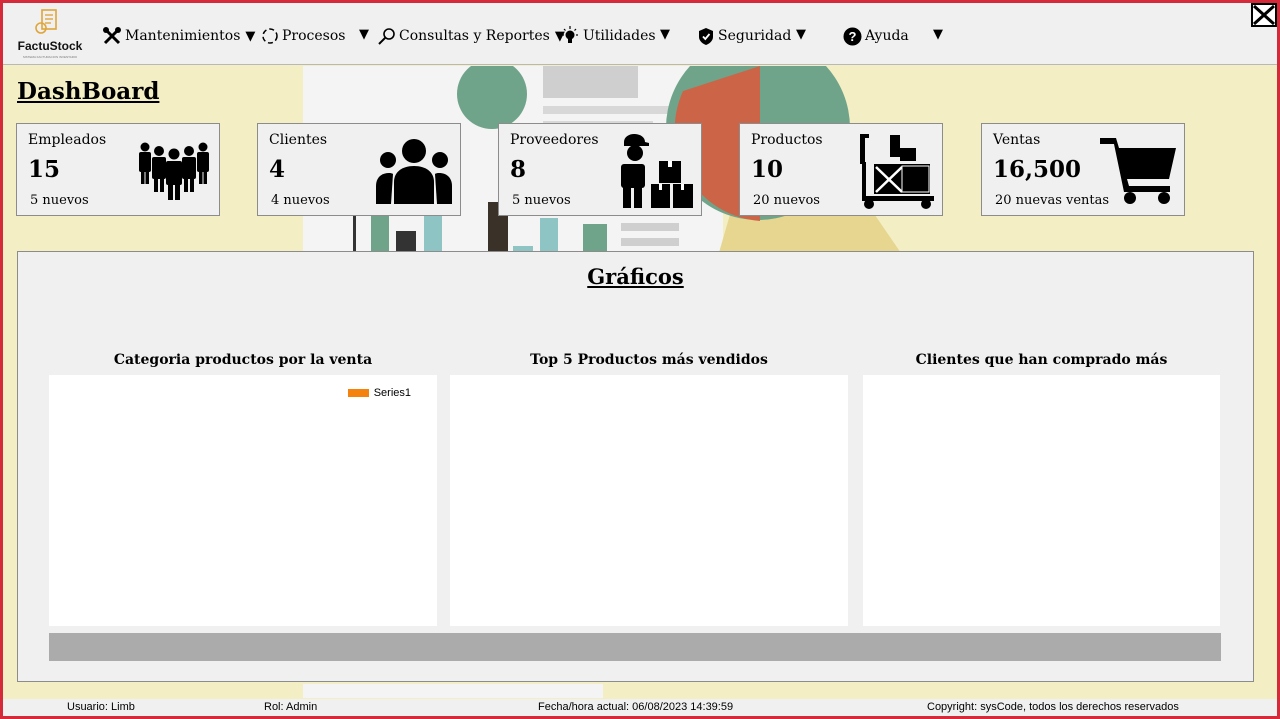  Describe the element at coordinates (474, 36) in the screenshot. I see `menu-consultas-label: Consultas y Reportes` at that location.